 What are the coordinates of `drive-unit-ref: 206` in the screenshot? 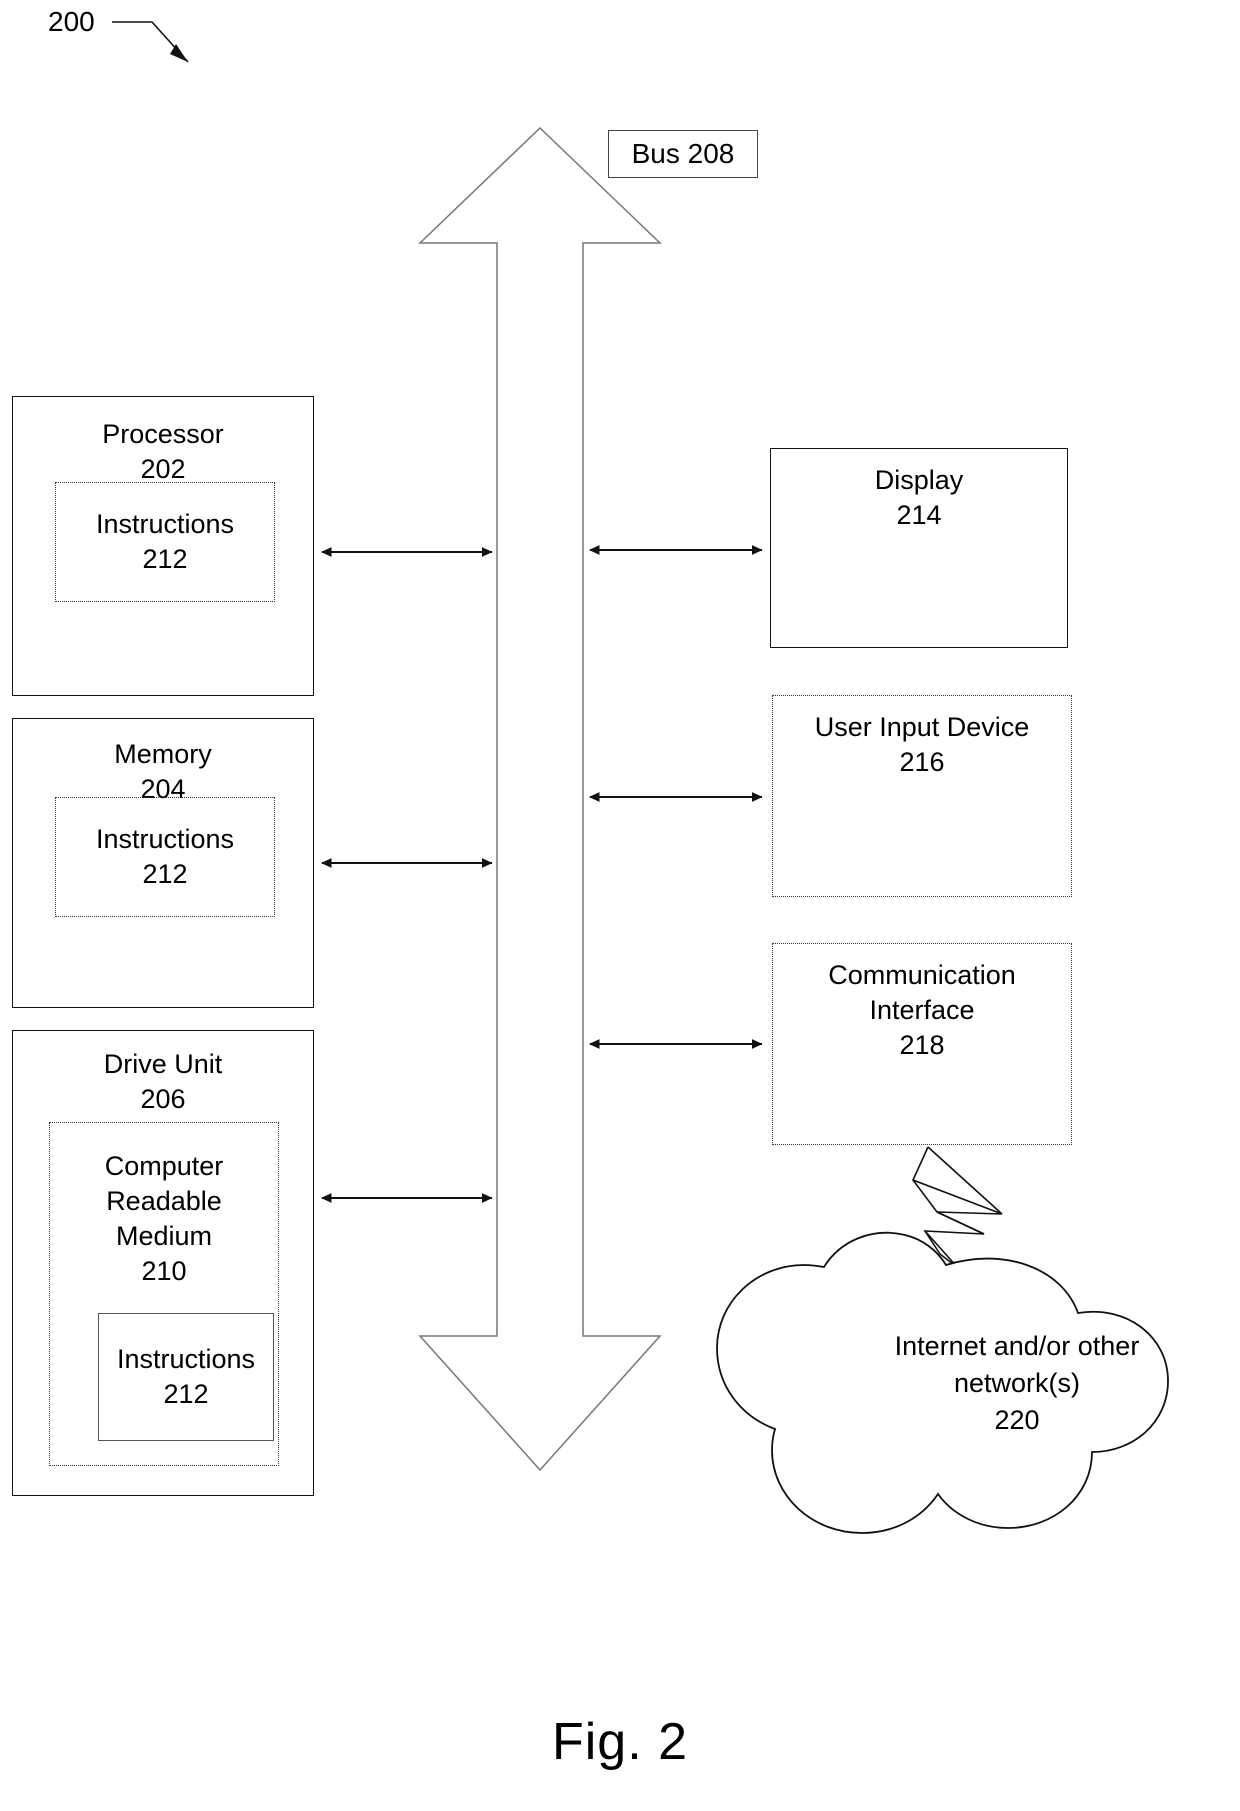 It's located at (163, 1099).